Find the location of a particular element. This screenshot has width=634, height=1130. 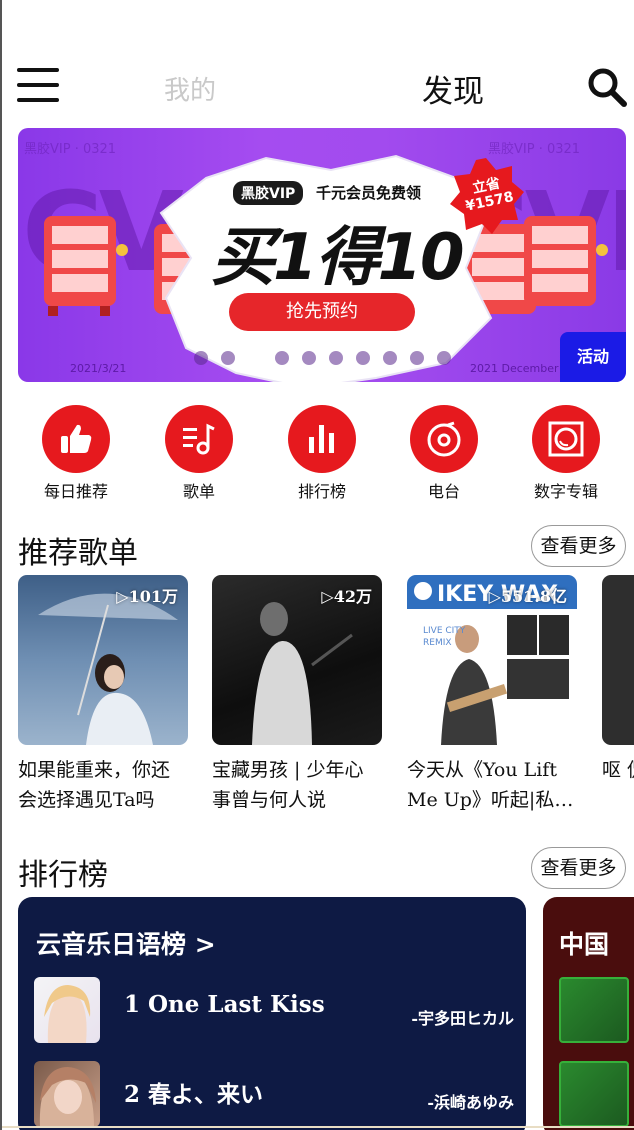

top-bar: 我的 发现 is located at coordinates (318, 90).